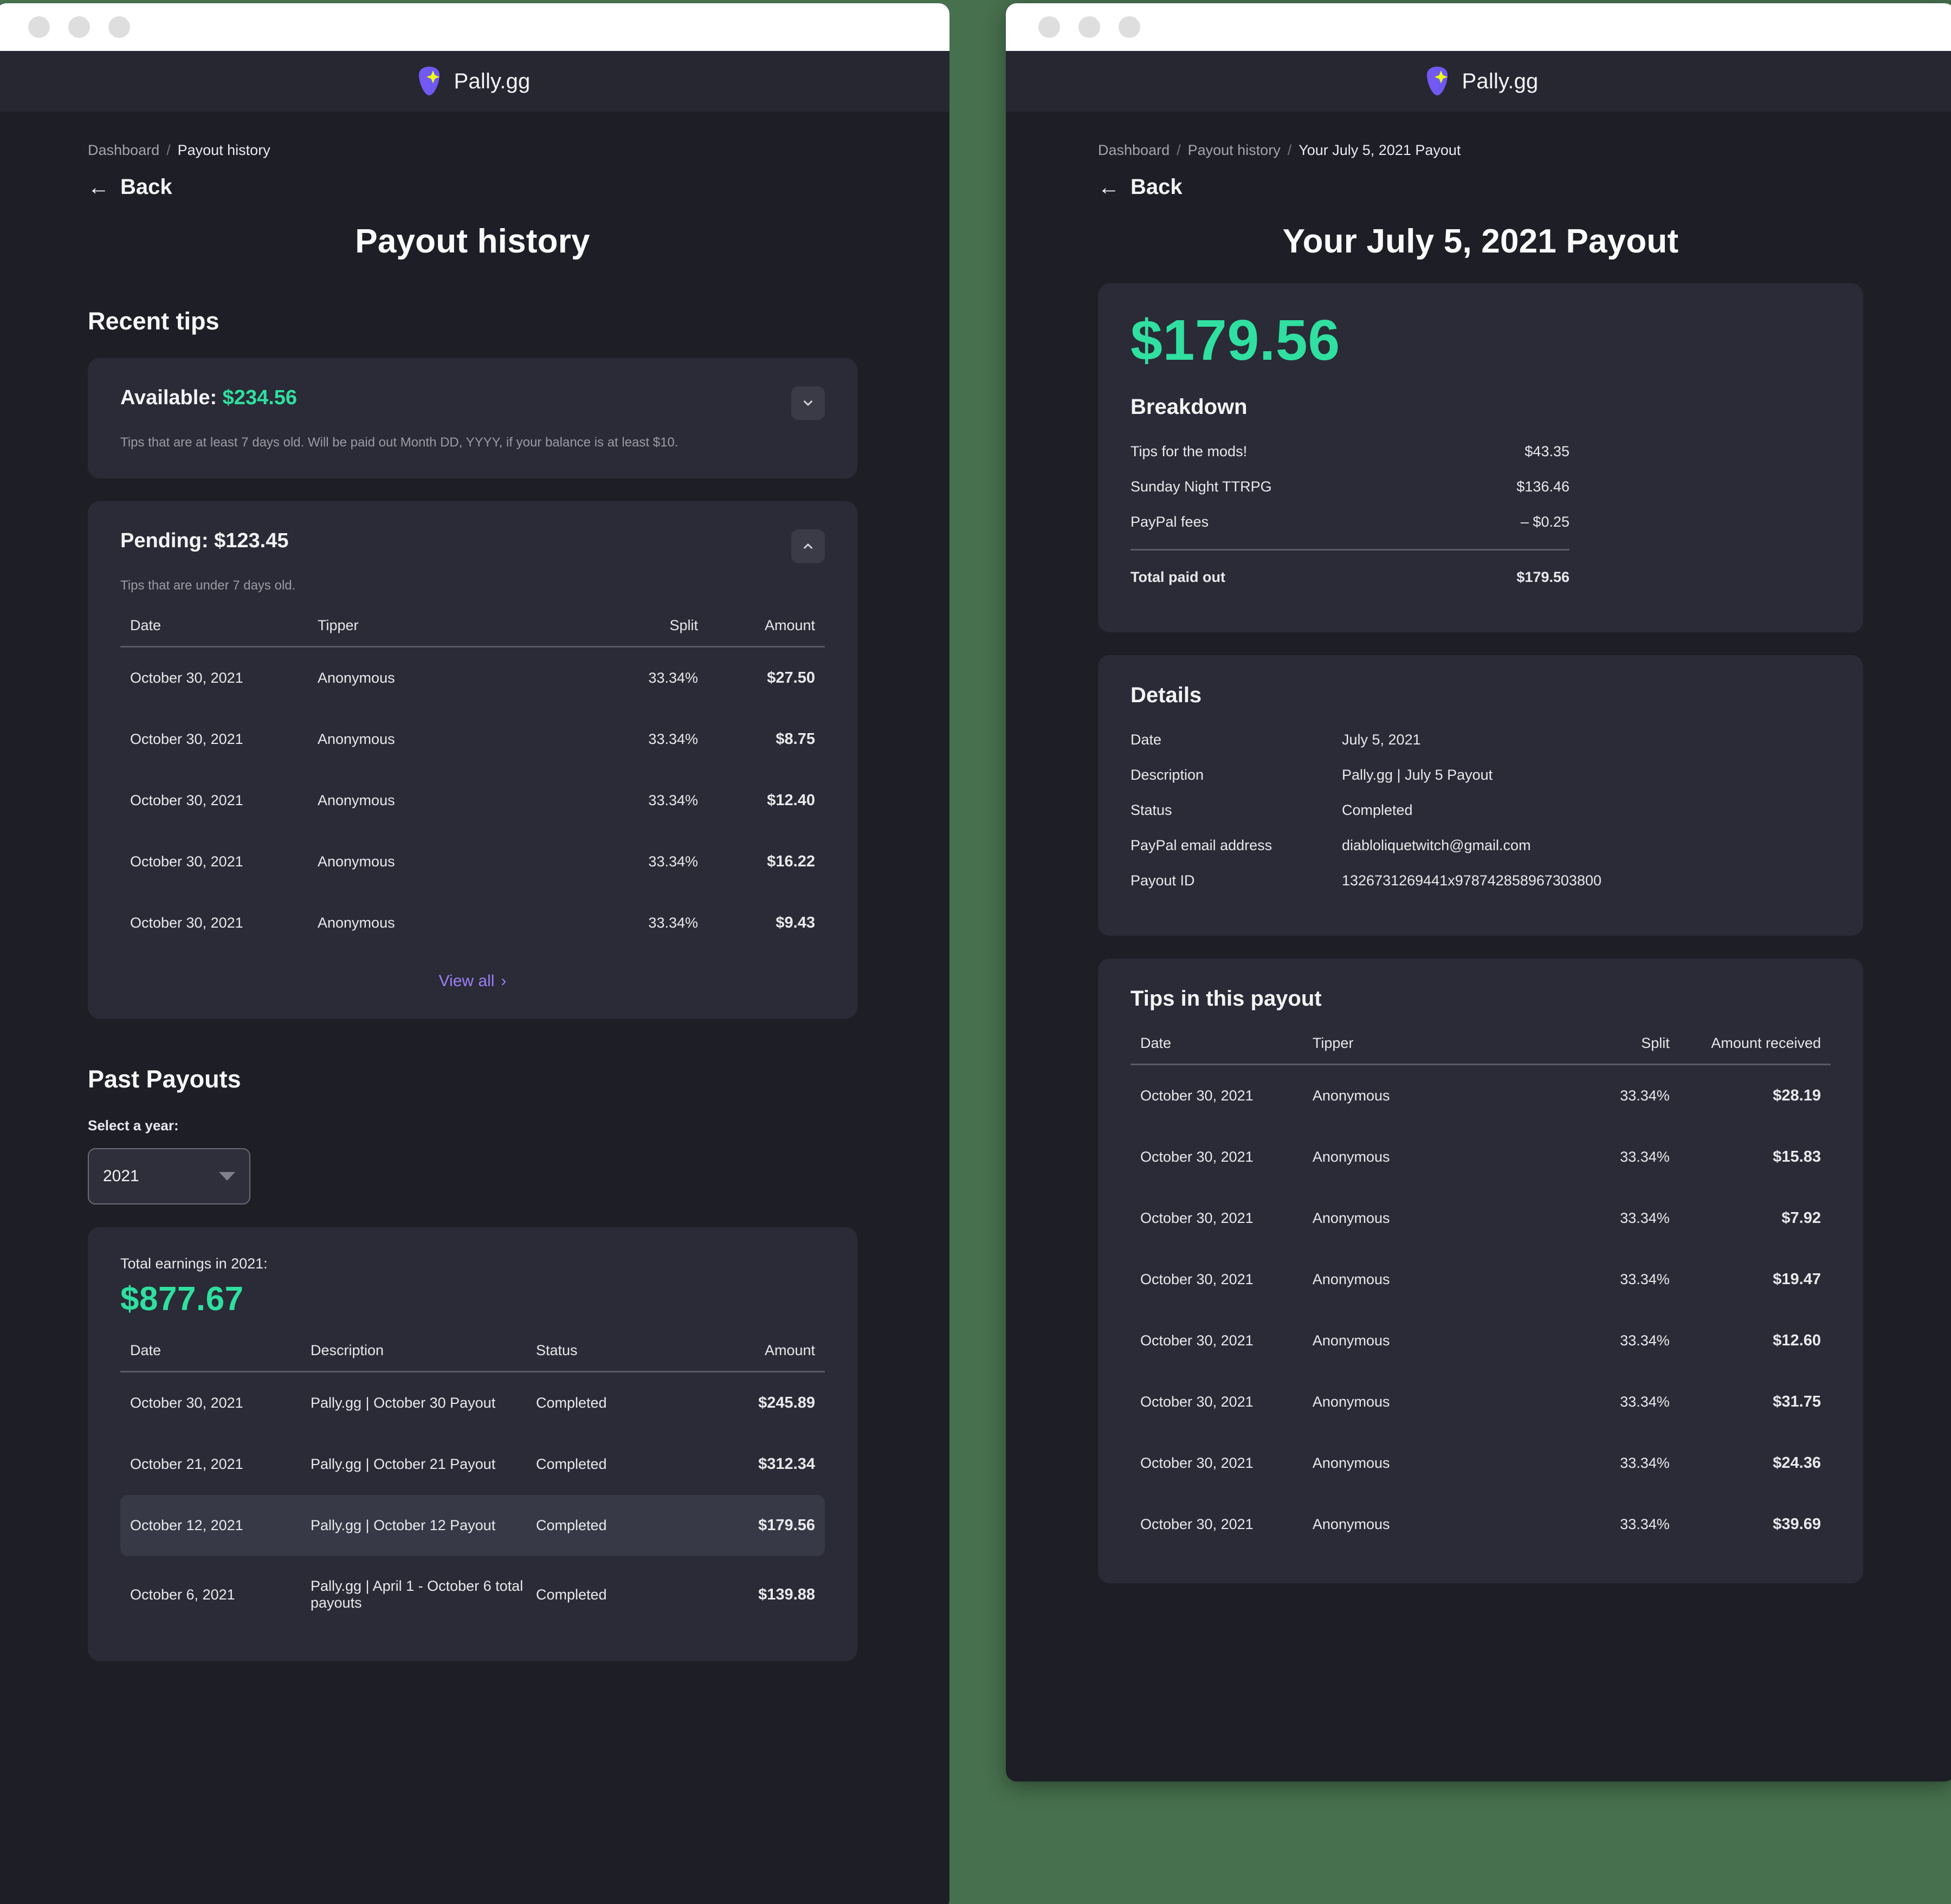 The width and height of the screenshot is (1951, 1904). I want to click on cell-amount: $12.40, so click(791, 800).